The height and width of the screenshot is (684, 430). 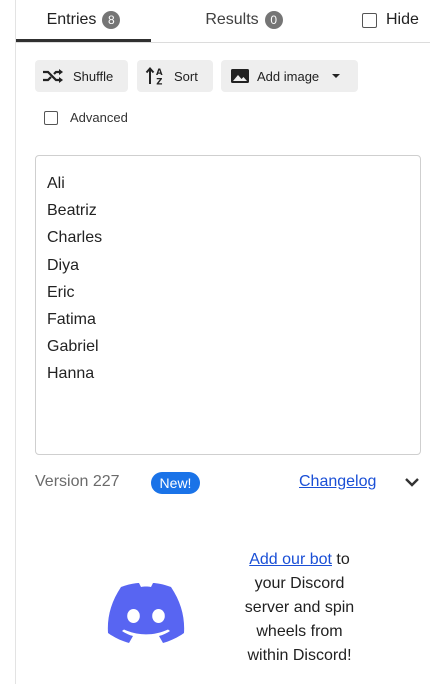 What do you see at coordinates (71, 374) in the screenshot?
I see `entry-line: Hanna` at bounding box center [71, 374].